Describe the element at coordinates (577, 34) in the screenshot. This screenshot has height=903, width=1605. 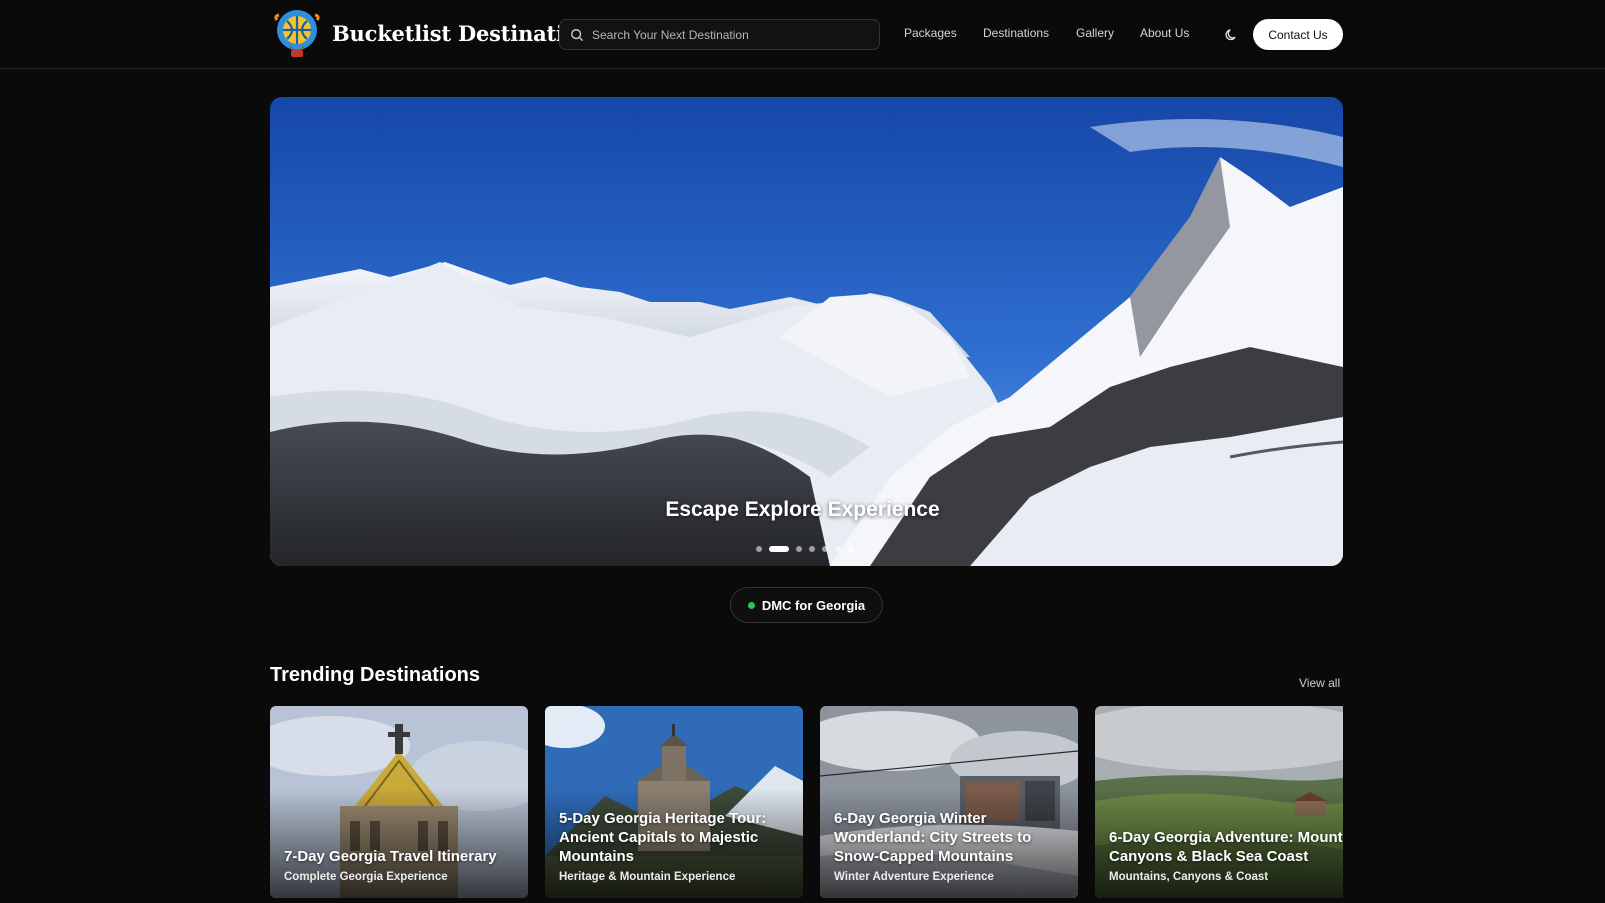
I see `search-icon` at that location.